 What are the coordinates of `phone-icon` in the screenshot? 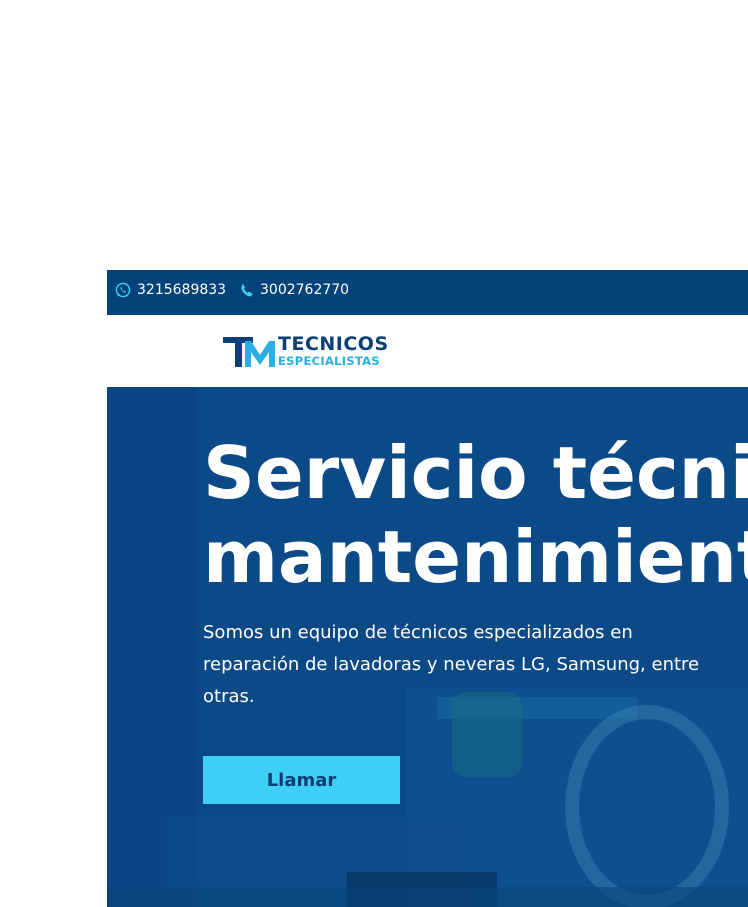 It's located at (246, 290).